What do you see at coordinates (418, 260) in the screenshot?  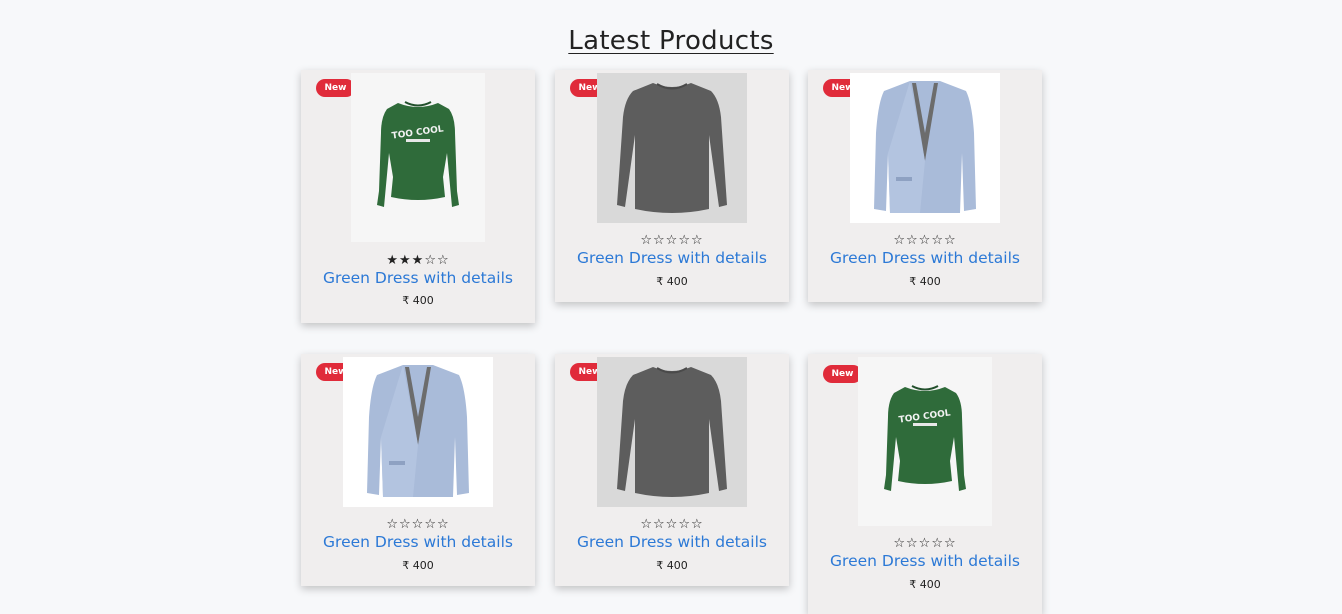 I see `rating-stars: ★★★☆☆` at bounding box center [418, 260].